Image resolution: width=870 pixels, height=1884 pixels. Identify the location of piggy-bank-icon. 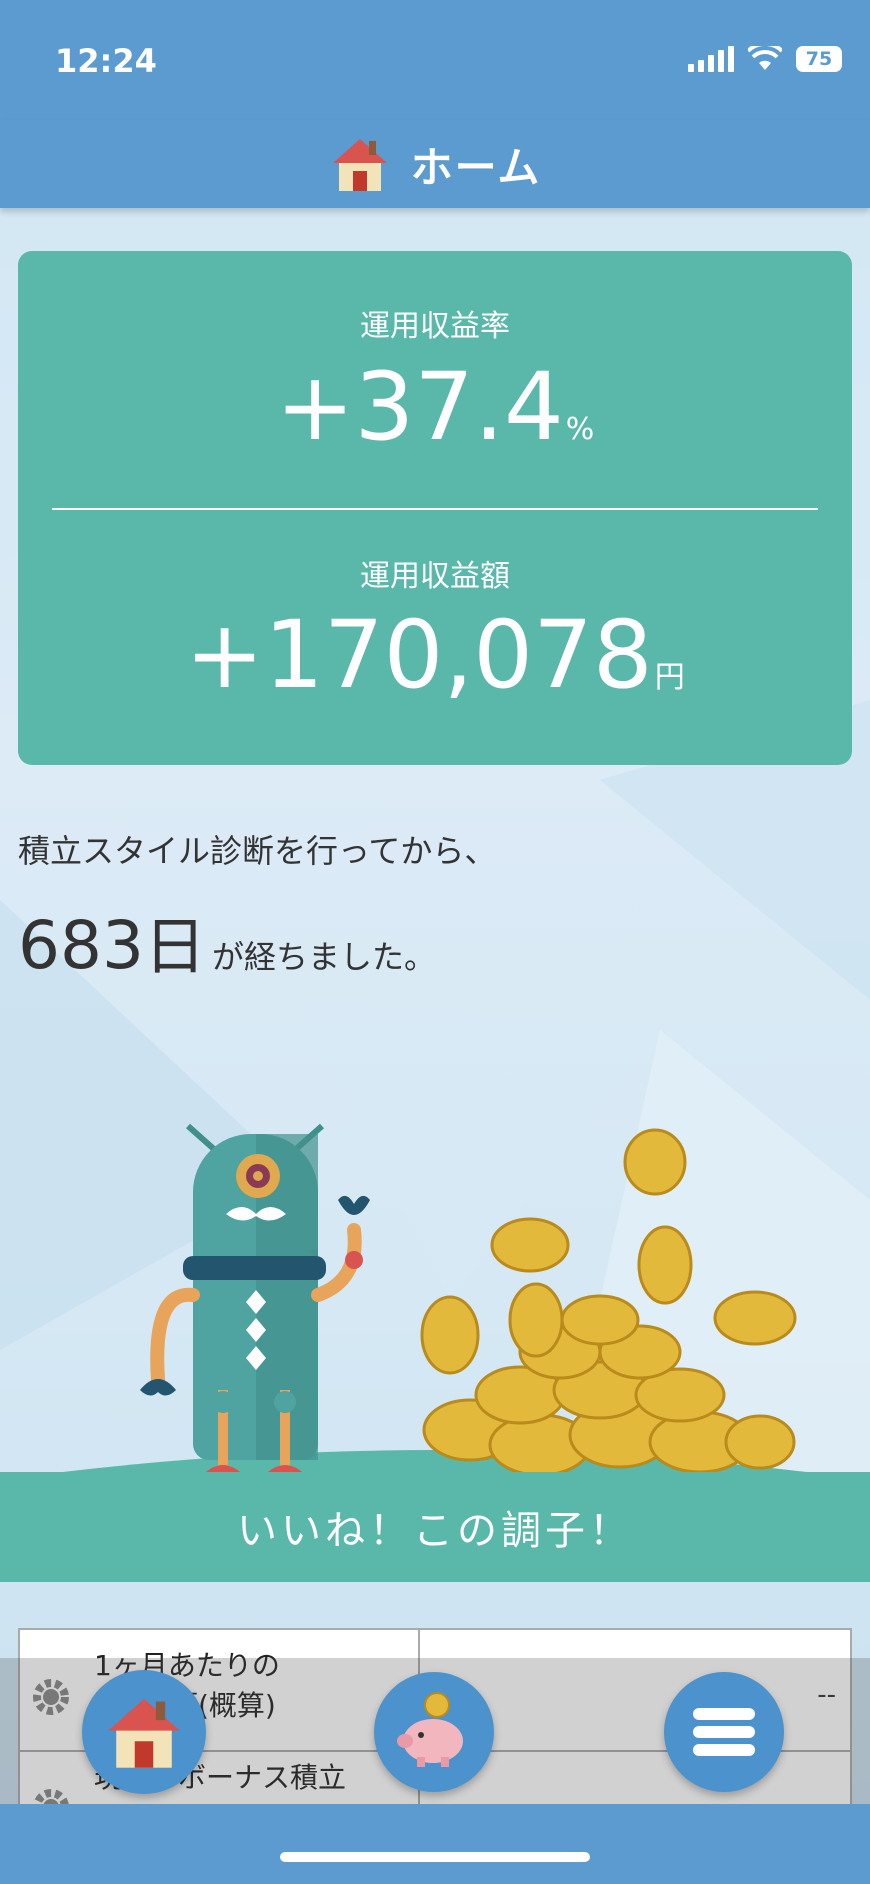
(430, 1729).